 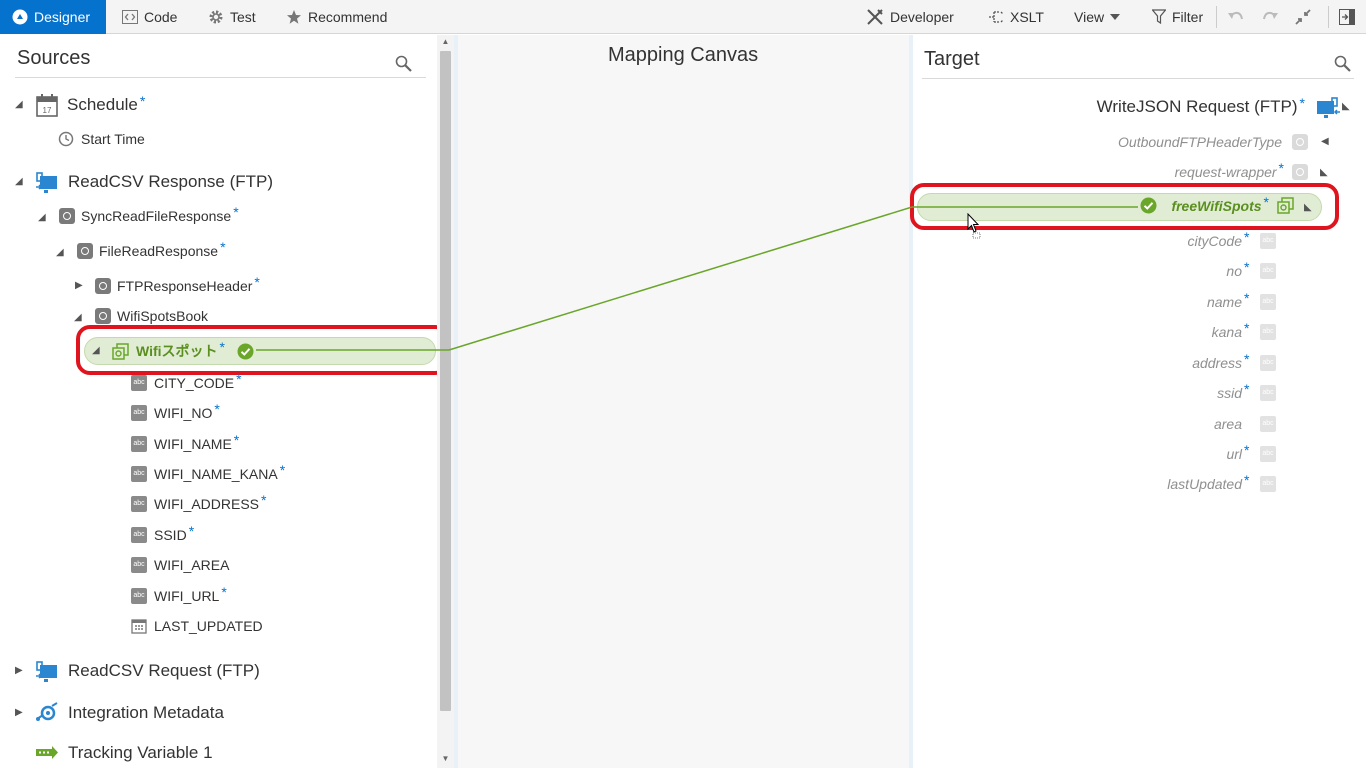 I want to click on tree-node-start-time: Start Time, so click(x=101, y=139).